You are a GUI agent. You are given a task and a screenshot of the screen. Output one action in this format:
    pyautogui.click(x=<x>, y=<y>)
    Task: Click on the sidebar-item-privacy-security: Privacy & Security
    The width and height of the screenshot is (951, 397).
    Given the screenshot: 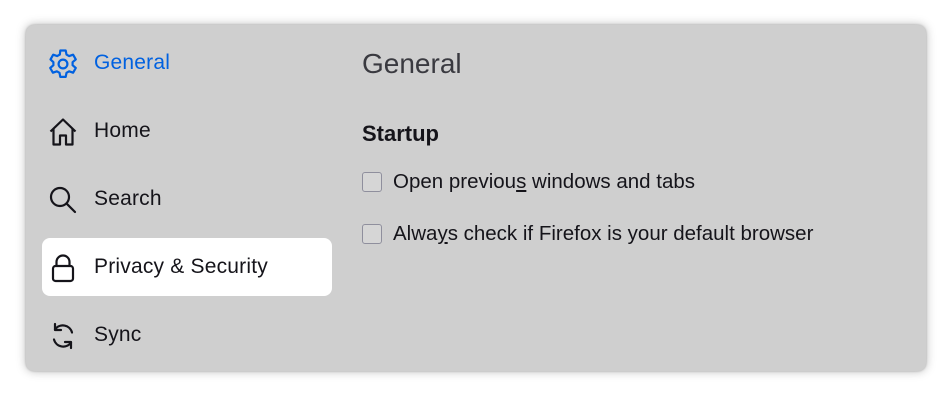 What is the action you would take?
    pyautogui.click(x=187, y=267)
    